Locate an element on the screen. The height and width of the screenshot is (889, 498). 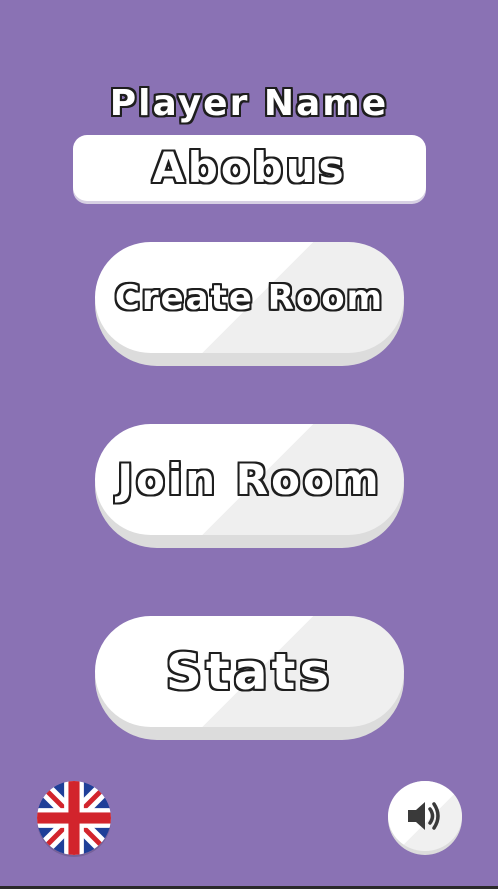
join-room-button-face: Join Room is located at coordinates (249, 479).